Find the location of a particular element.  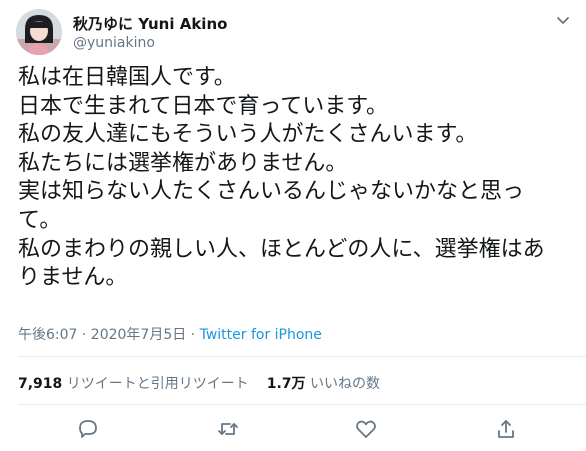

likes-stat: 1.7万 いいねの数 is located at coordinates (323, 383).